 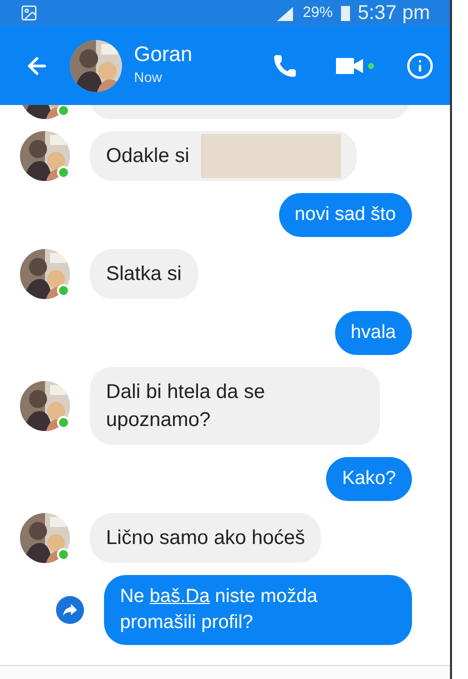 What do you see at coordinates (345, 13) in the screenshot?
I see `battery-icon` at bounding box center [345, 13].